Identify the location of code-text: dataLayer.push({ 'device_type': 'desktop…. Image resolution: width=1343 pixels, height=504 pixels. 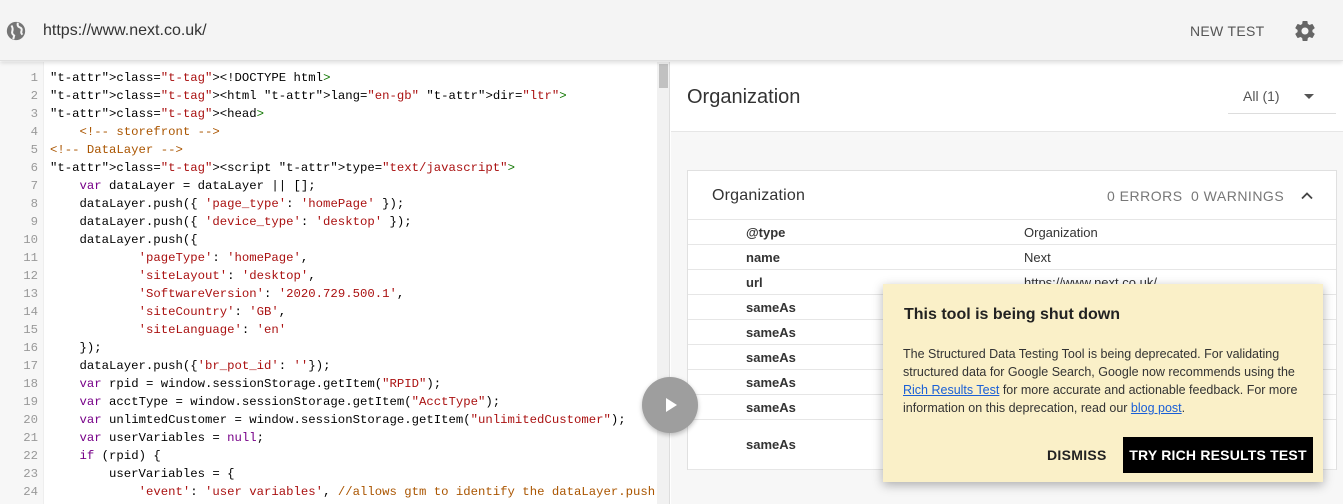
(231, 222).